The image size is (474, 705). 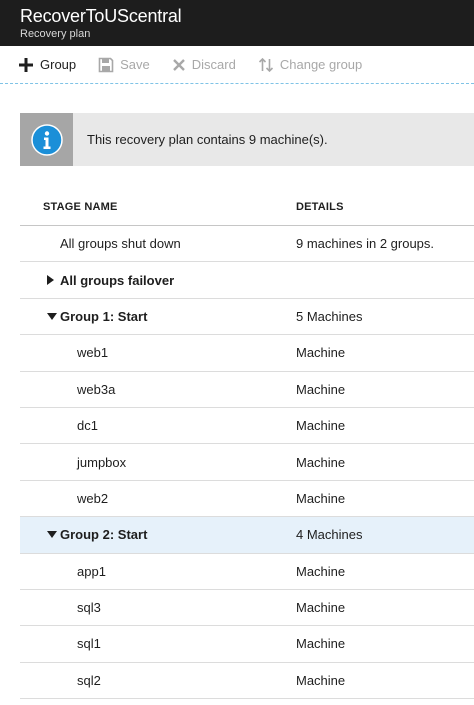 I want to click on caret-right-icon, so click(x=53, y=280).